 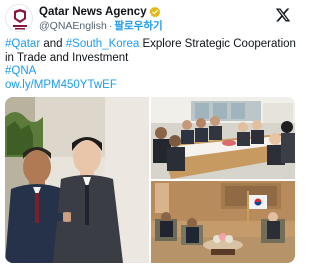 I want to click on photo-meeting-table, so click(x=223, y=138).